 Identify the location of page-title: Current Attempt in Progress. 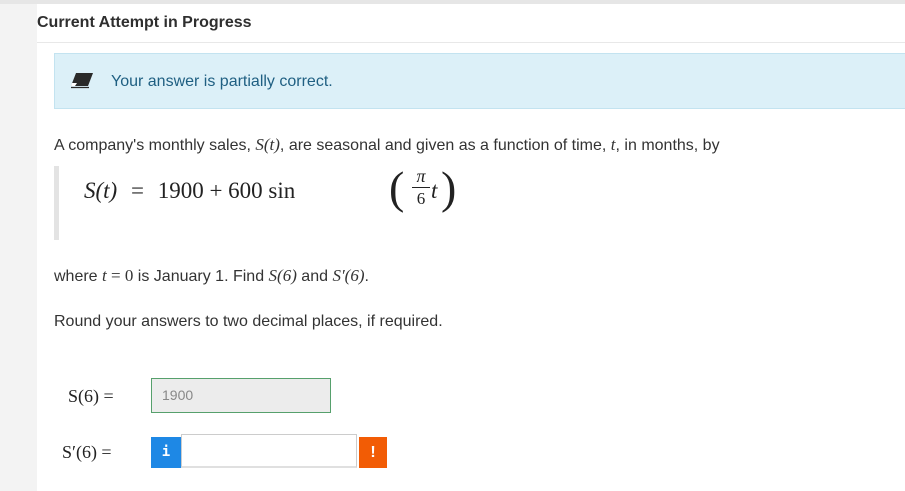
(144, 22).